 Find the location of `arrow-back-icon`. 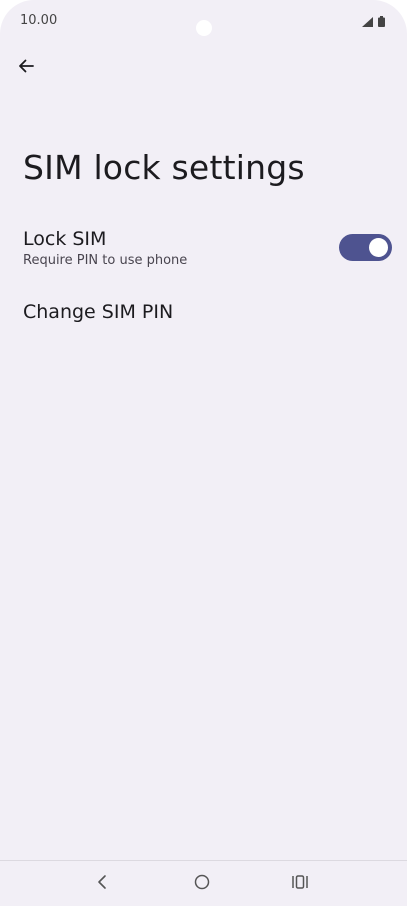

arrow-back-icon is located at coordinates (26, 68).